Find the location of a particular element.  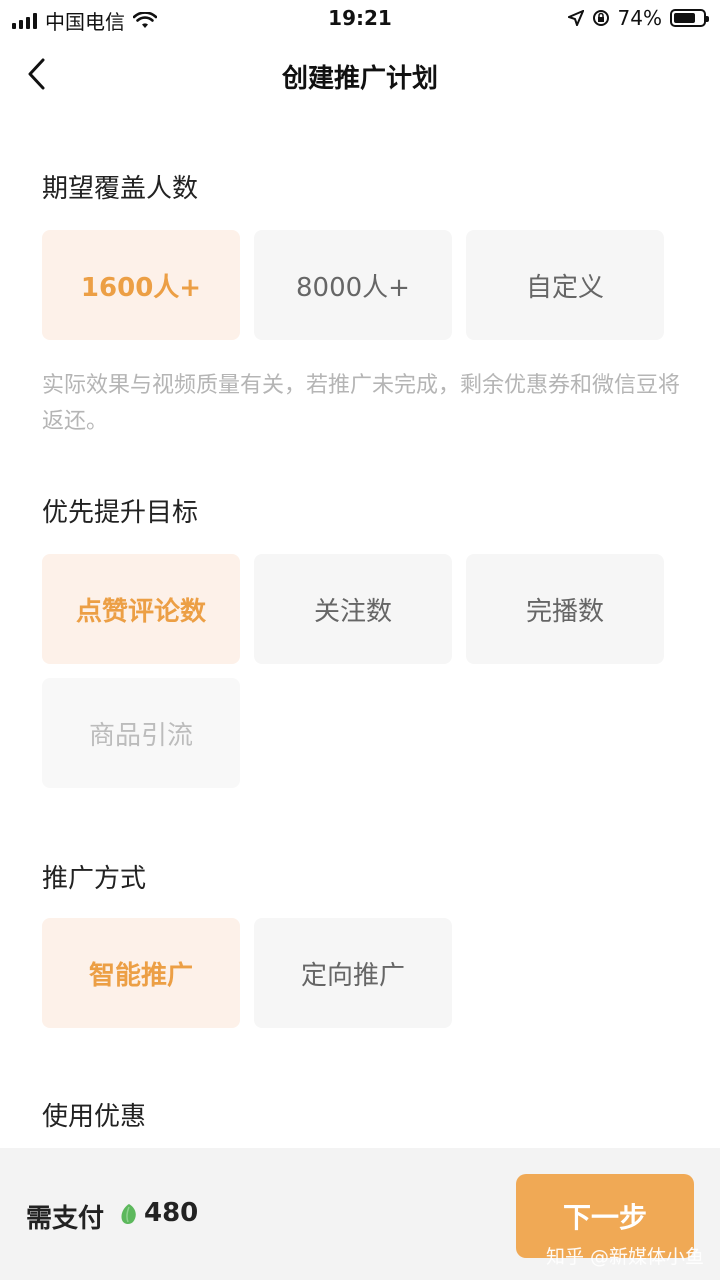

nav-bar: 创建推广计划 is located at coordinates (360, 75).